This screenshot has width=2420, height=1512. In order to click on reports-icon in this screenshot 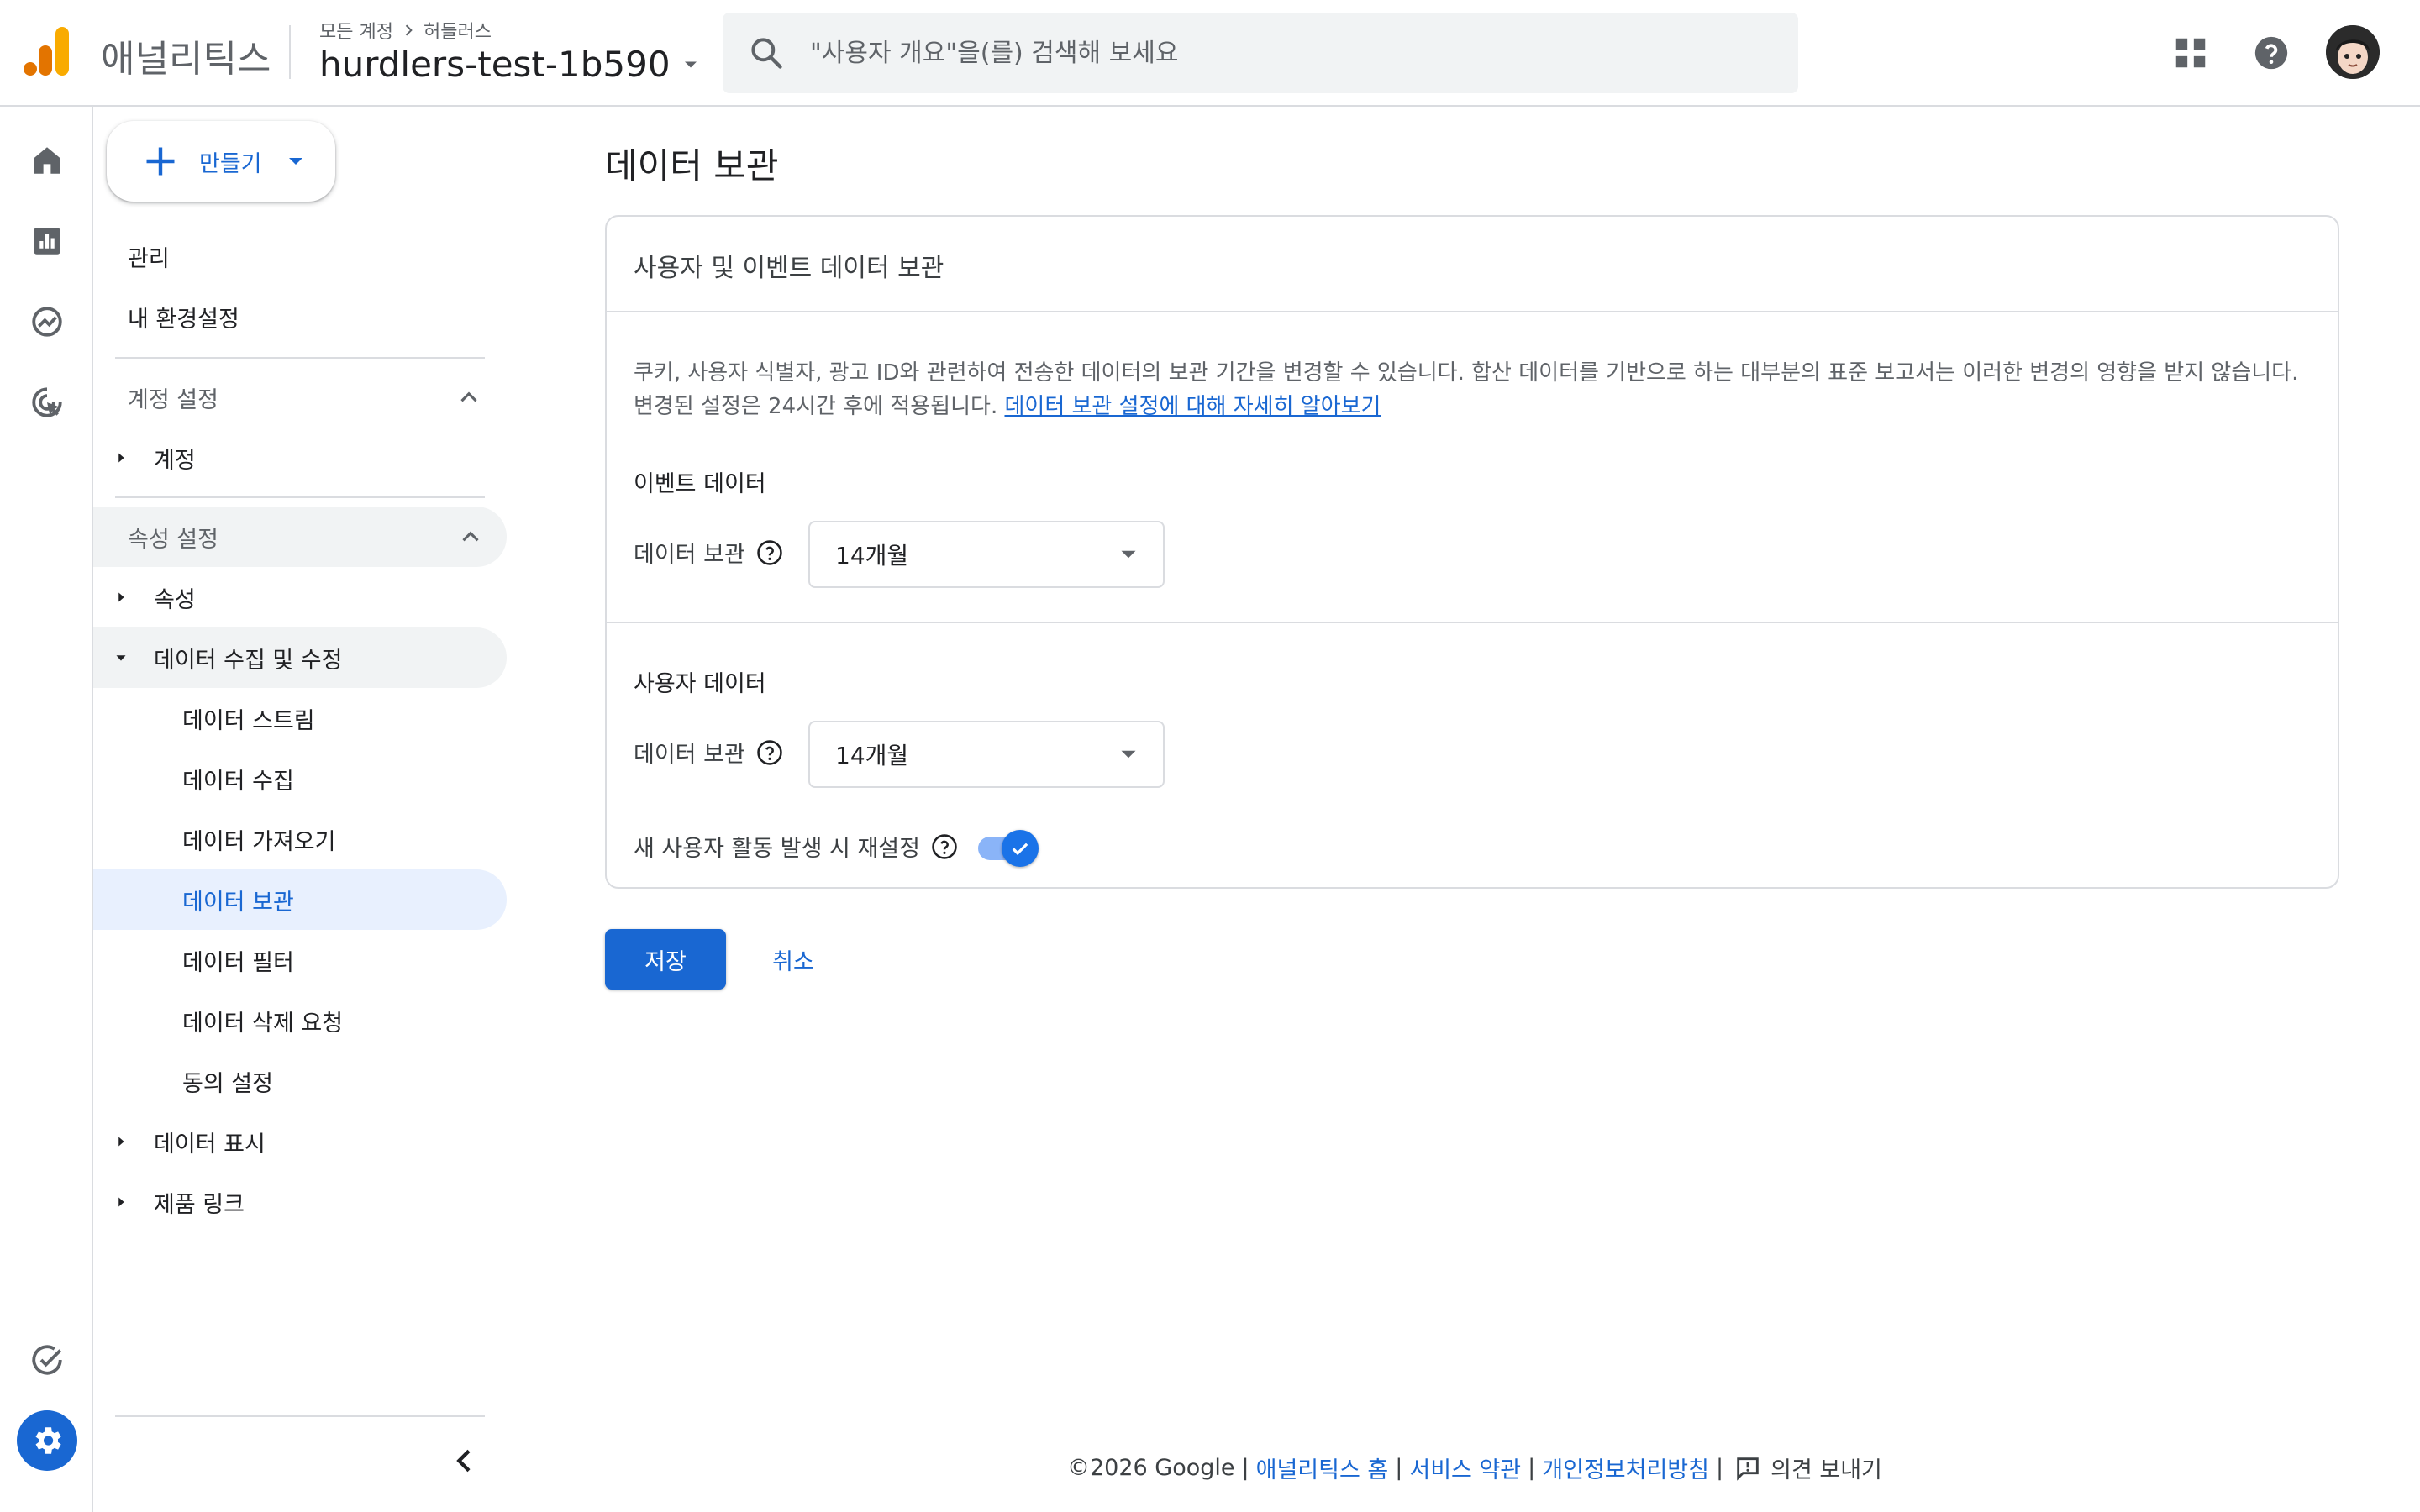, I will do `click(47, 241)`.